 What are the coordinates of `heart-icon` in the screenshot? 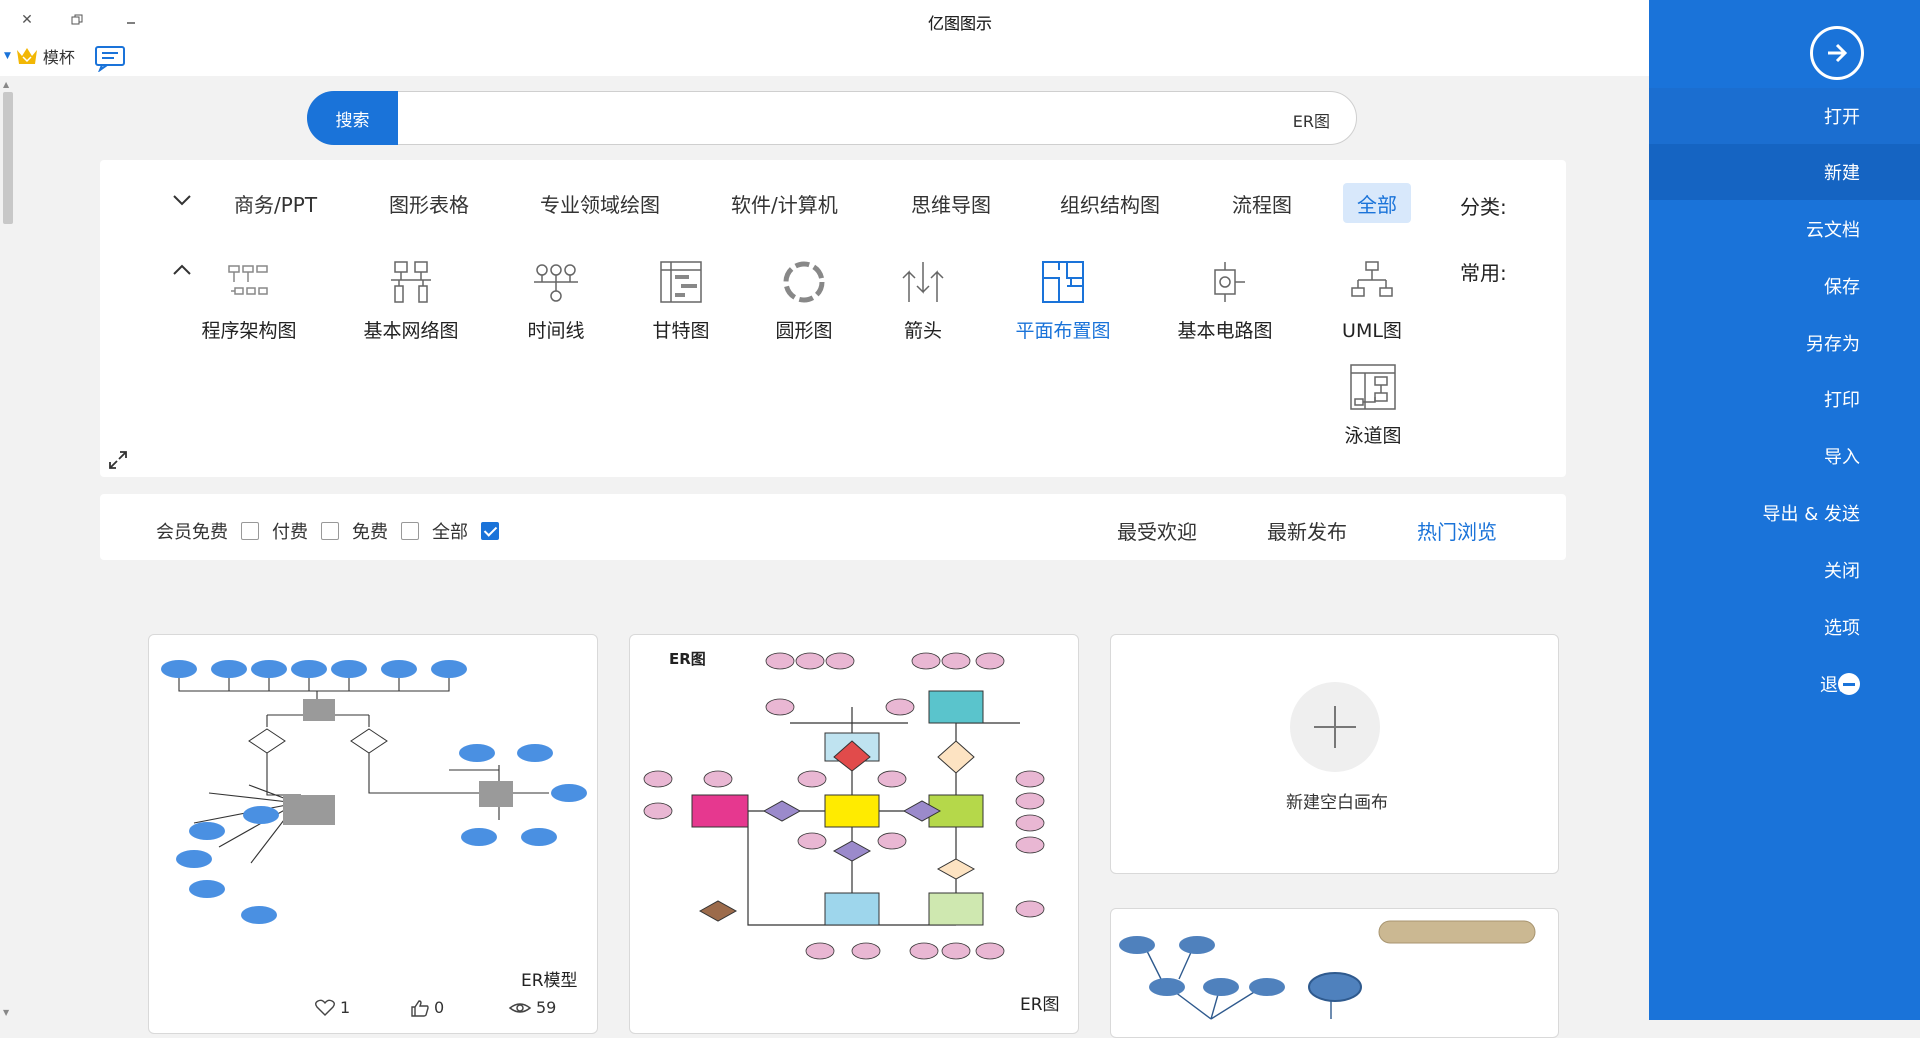 It's located at (325, 1007).